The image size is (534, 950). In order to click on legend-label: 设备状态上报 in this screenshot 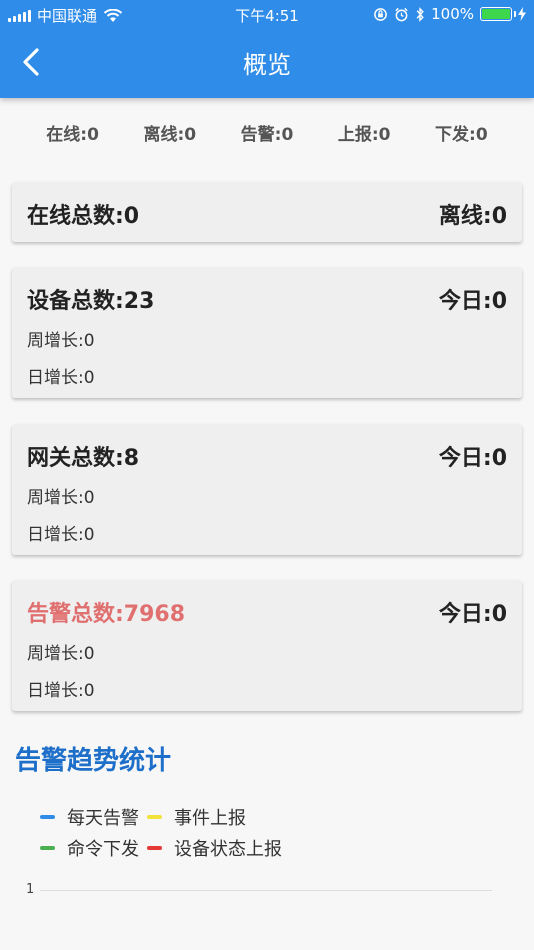, I will do `click(228, 849)`.